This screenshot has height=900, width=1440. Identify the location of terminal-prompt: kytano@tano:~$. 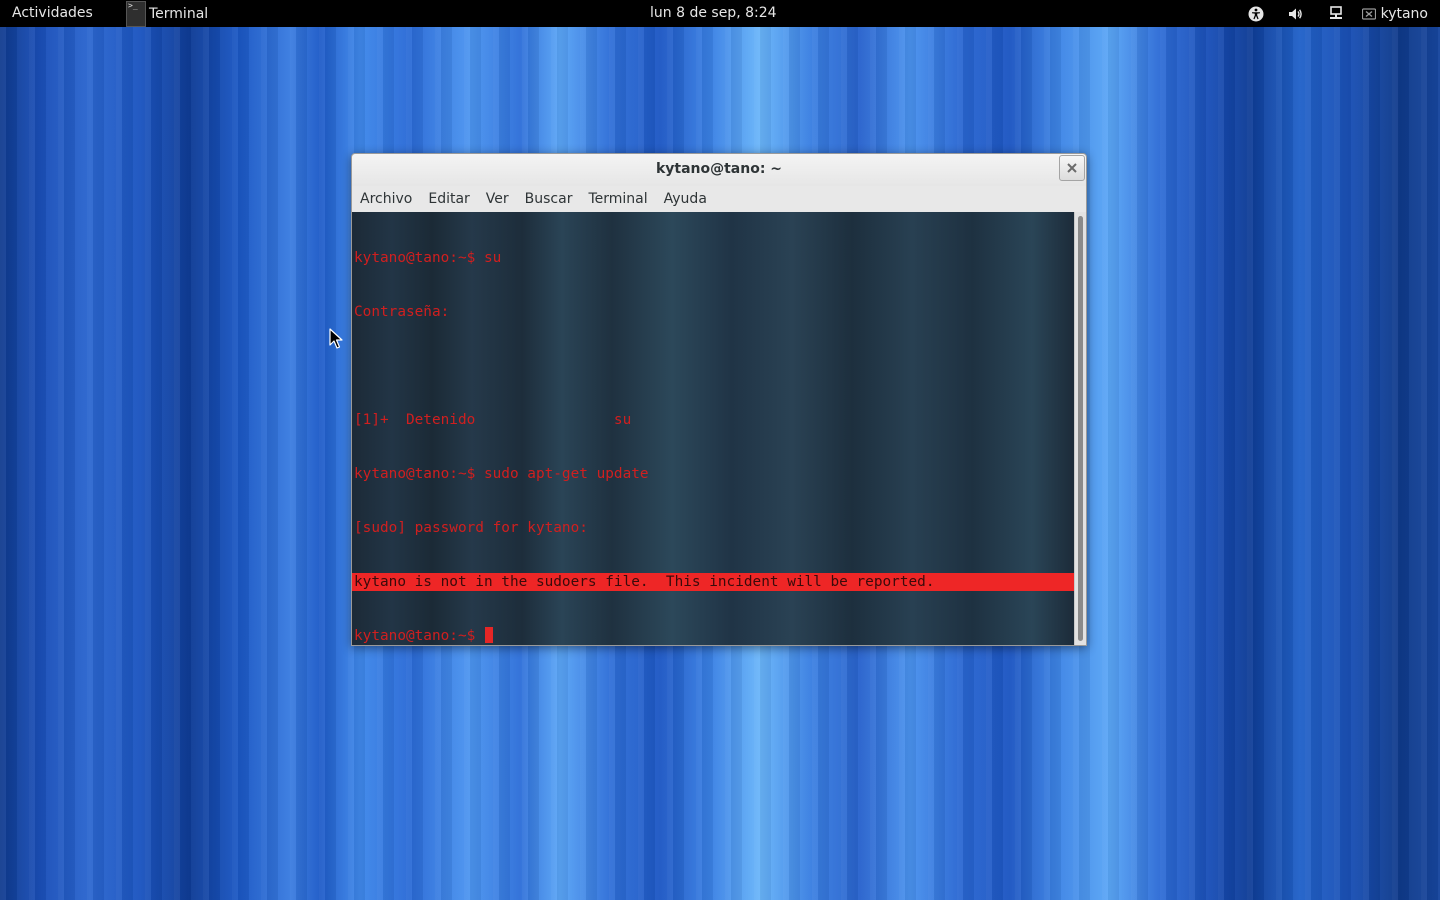
(419, 636).